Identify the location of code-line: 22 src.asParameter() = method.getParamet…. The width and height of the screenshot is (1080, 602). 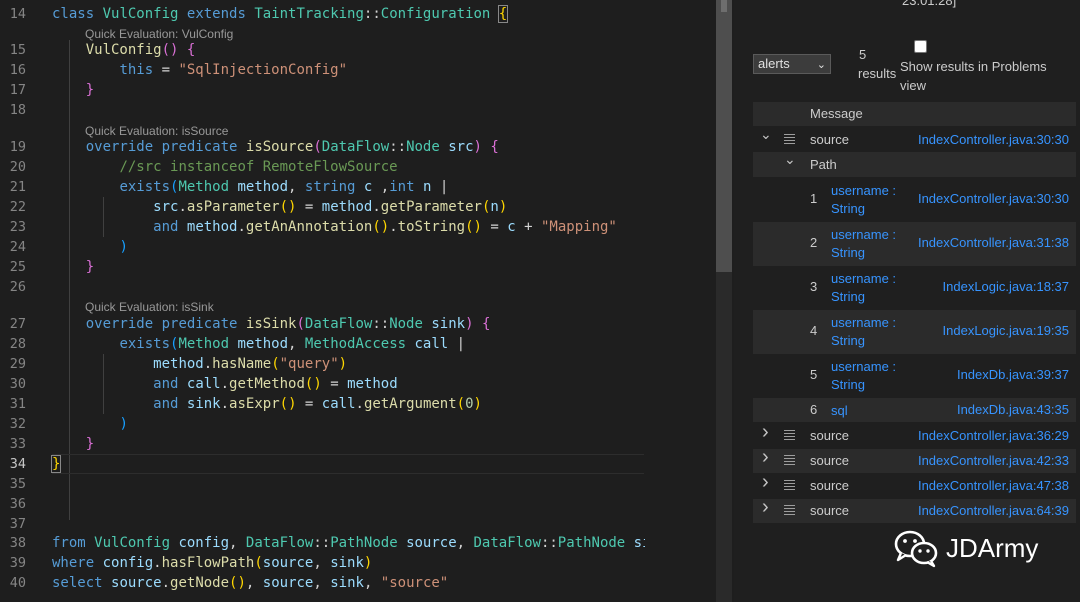
(322, 207).